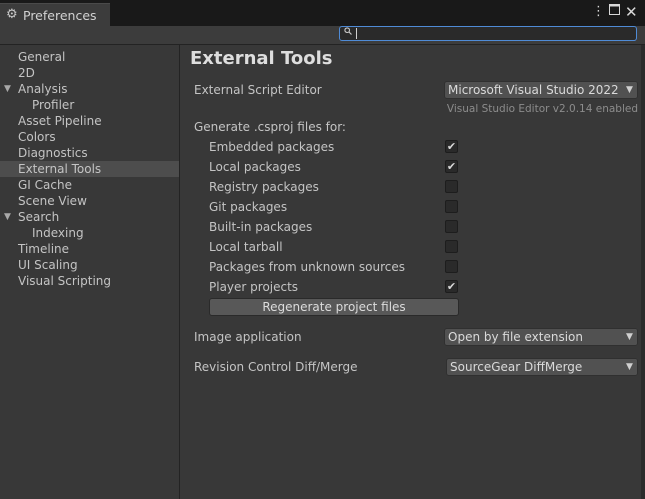  What do you see at coordinates (261, 227) in the screenshot?
I see `option-builtin-packages-label: Built-in packages` at bounding box center [261, 227].